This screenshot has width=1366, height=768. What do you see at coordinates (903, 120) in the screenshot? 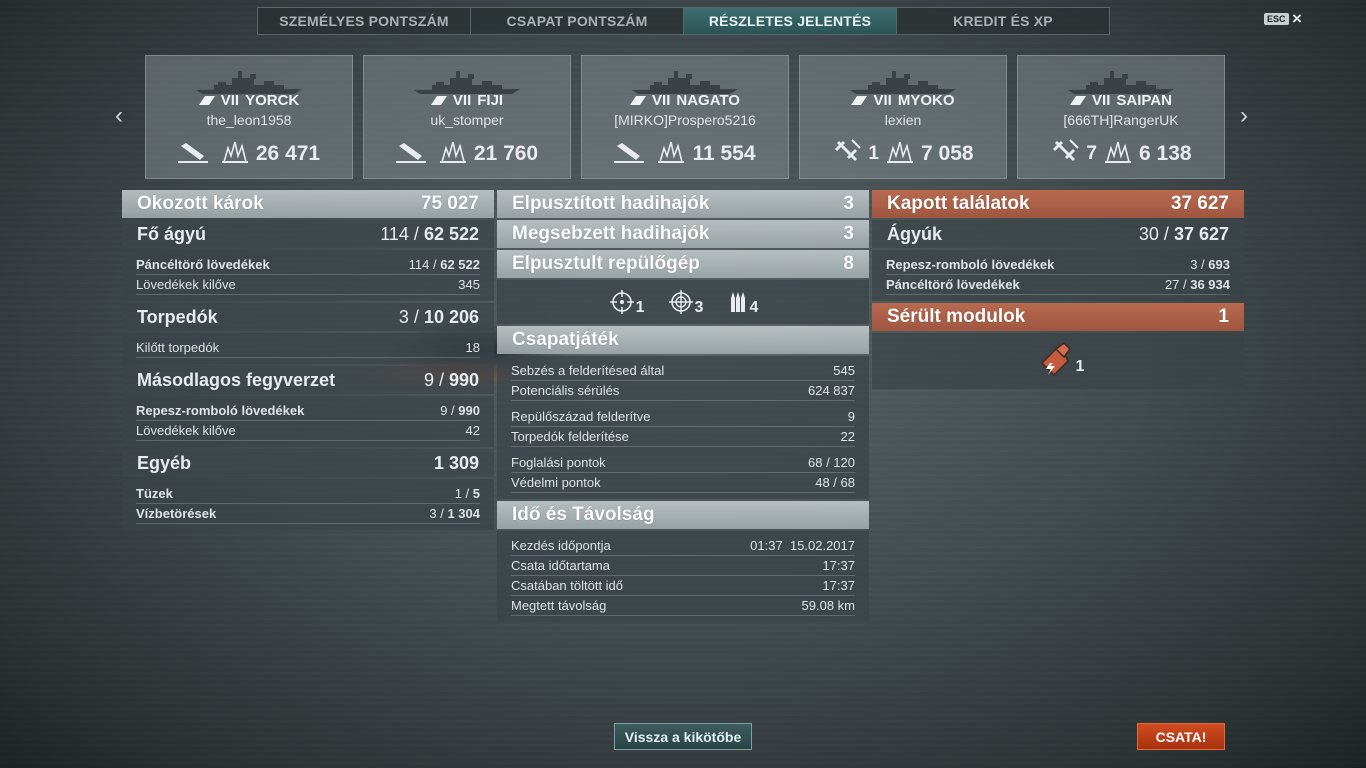
I see `player-name: lexien` at bounding box center [903, 120].